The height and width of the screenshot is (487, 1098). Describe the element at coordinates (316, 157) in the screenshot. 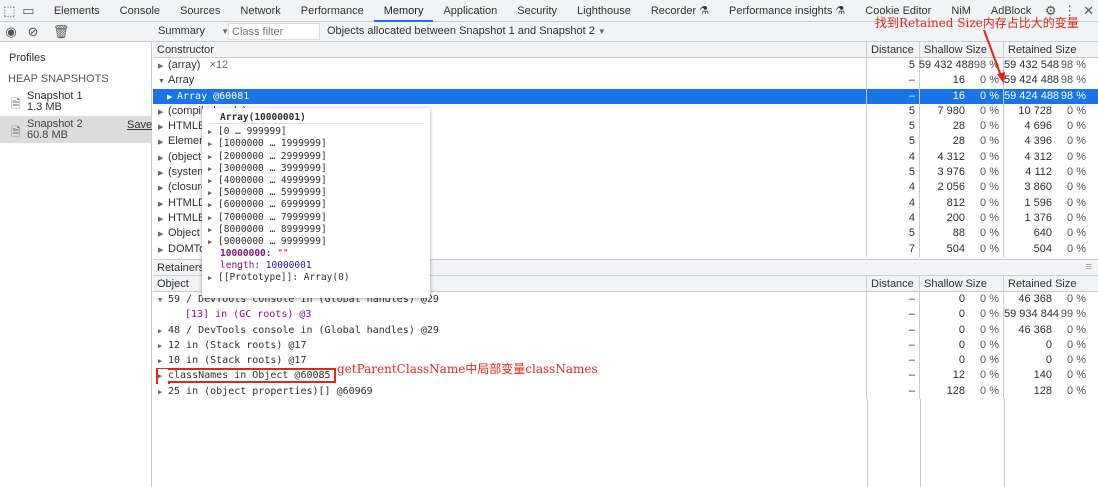

I see `array-range-entry: ▶ [2000000 … 2999999]` at that location.